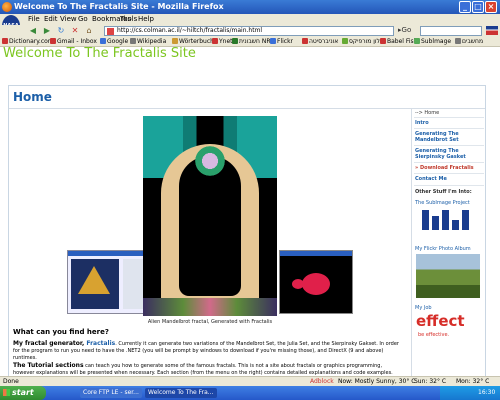  Describe the element at coordinates (28, 41) in the screenshot. I see `bookmark-item: Dictionary.com` at that location.